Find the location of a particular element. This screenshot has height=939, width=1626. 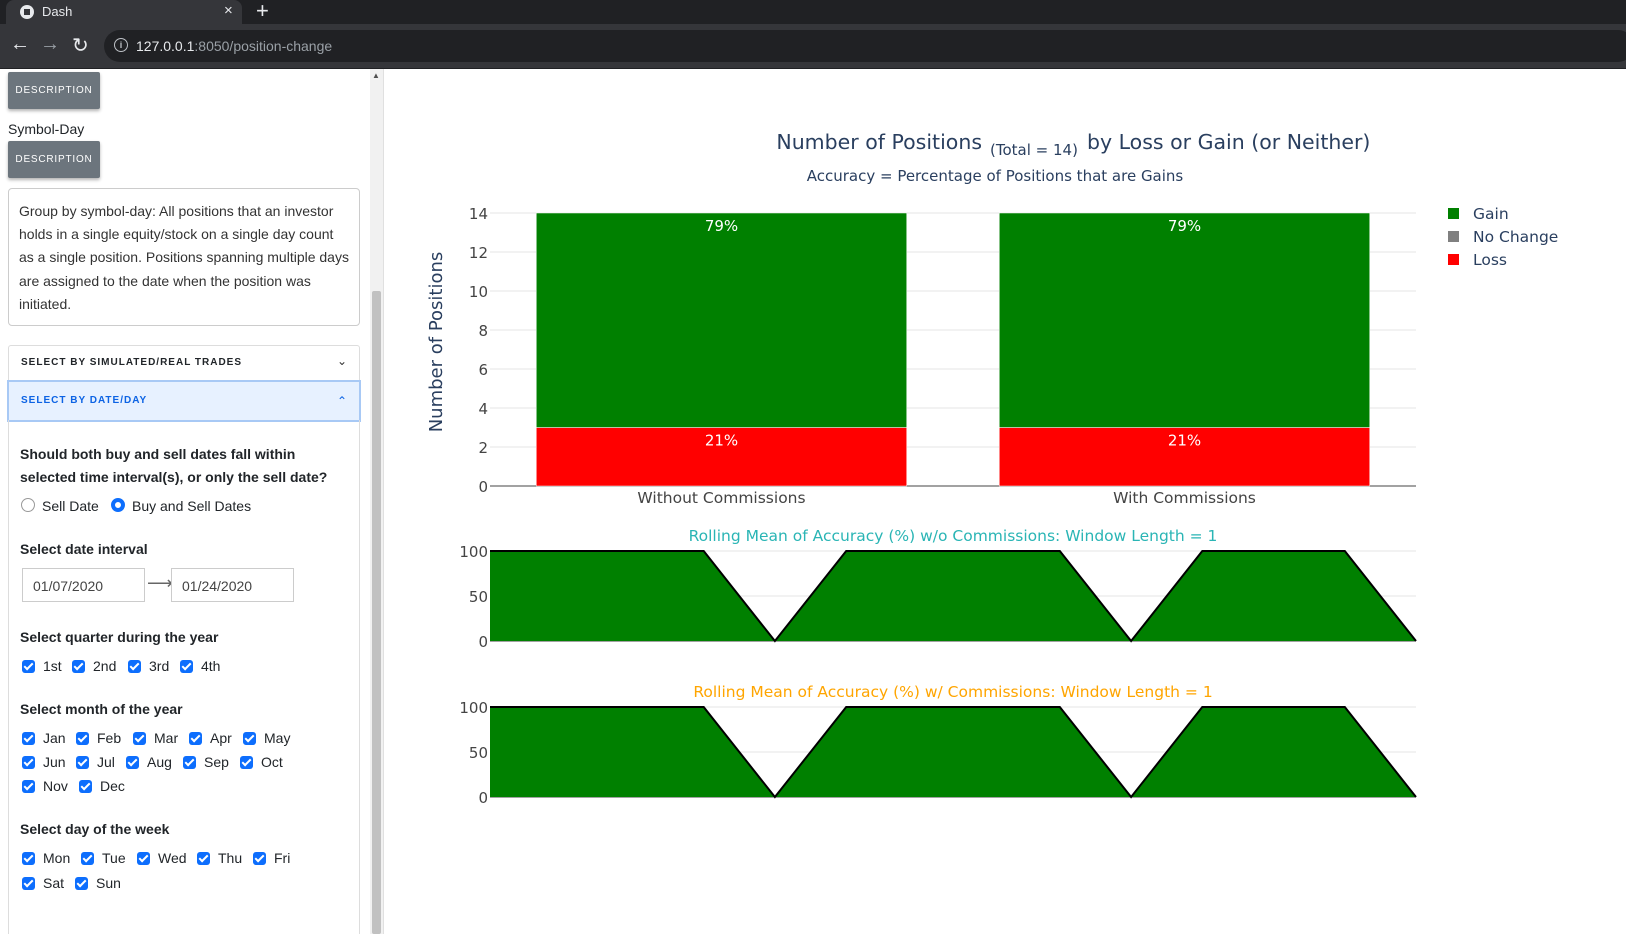

weekday-checkbox-label: Fri is located at coordinates (282, 858).